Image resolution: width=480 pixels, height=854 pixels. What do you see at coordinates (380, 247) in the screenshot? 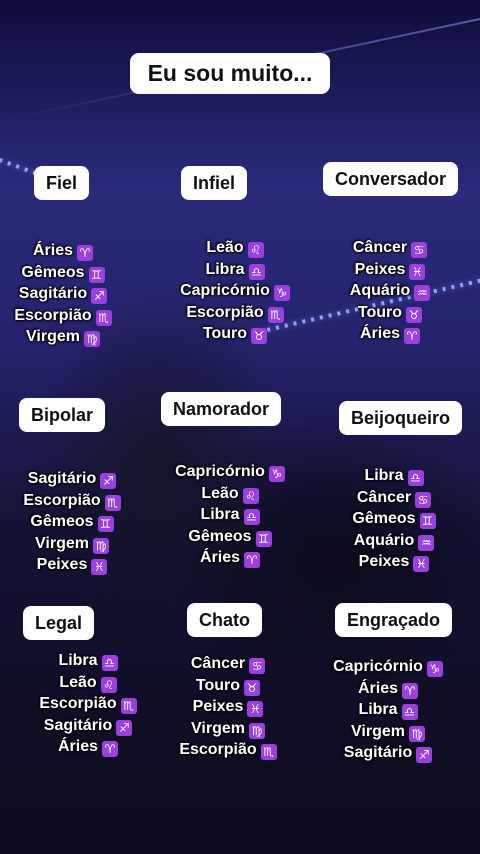
I see `sign-name: Câncer` at bounding box center [380, 247].